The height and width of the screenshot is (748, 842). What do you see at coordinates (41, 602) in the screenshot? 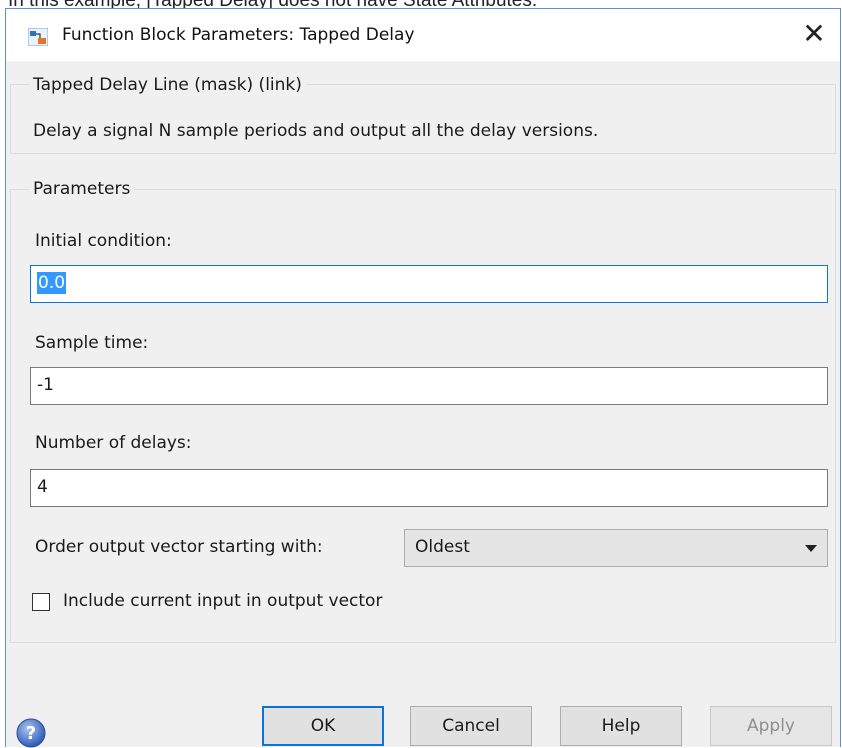
I see `include-current-checkbox` at bounding box center [41, 602].